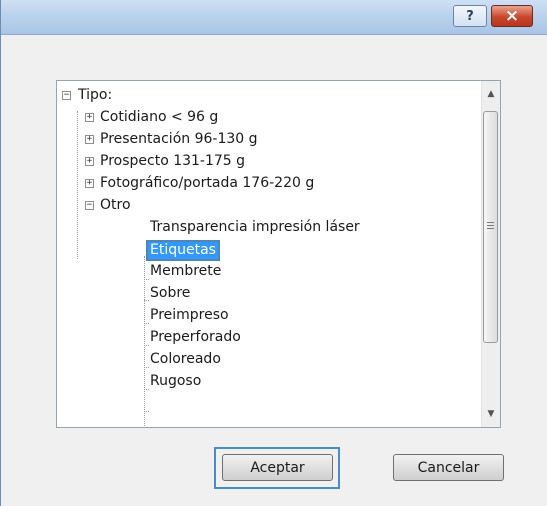 The width and height of the screenshot is (547, 506). I want to click on tree-item-presentacion: Presentación 96-130 g, so click(179, 139).